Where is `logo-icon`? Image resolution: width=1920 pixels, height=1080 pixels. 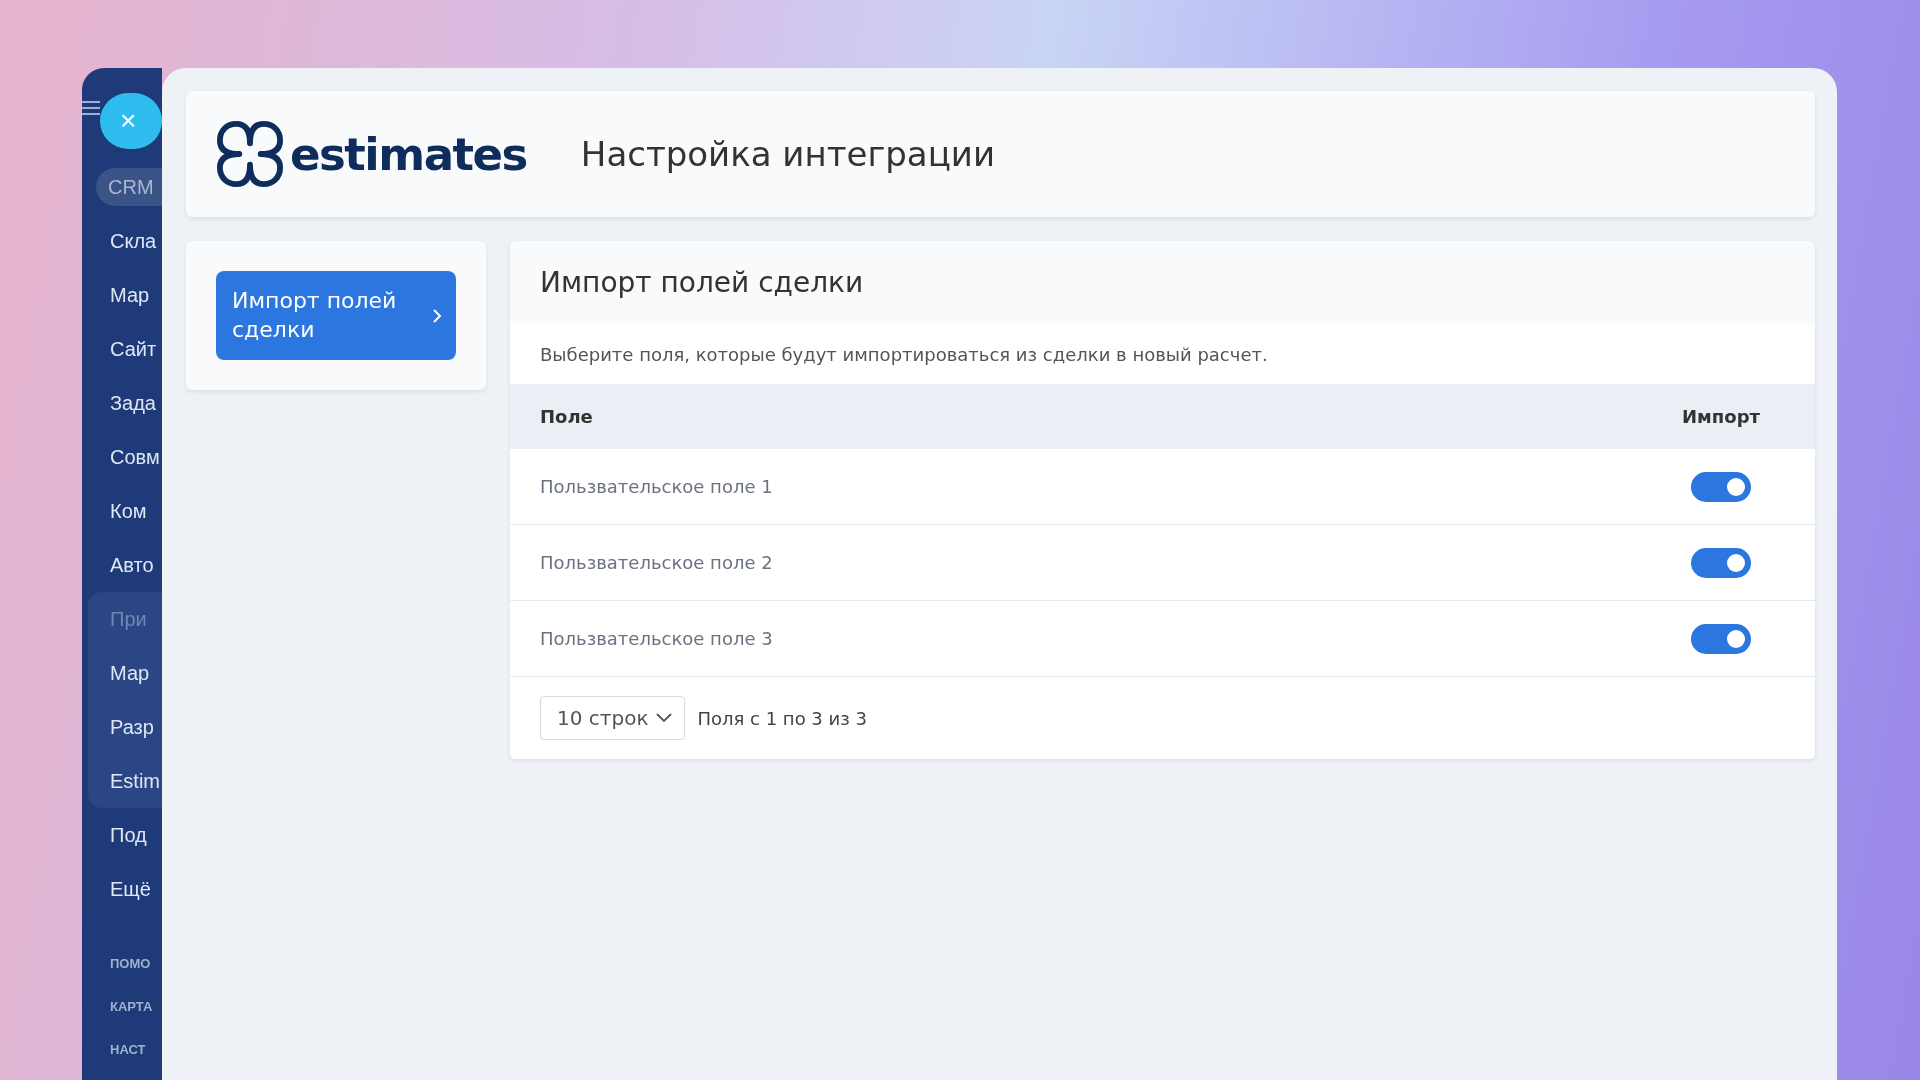
logo-icon is located at coordinates (250, 154).